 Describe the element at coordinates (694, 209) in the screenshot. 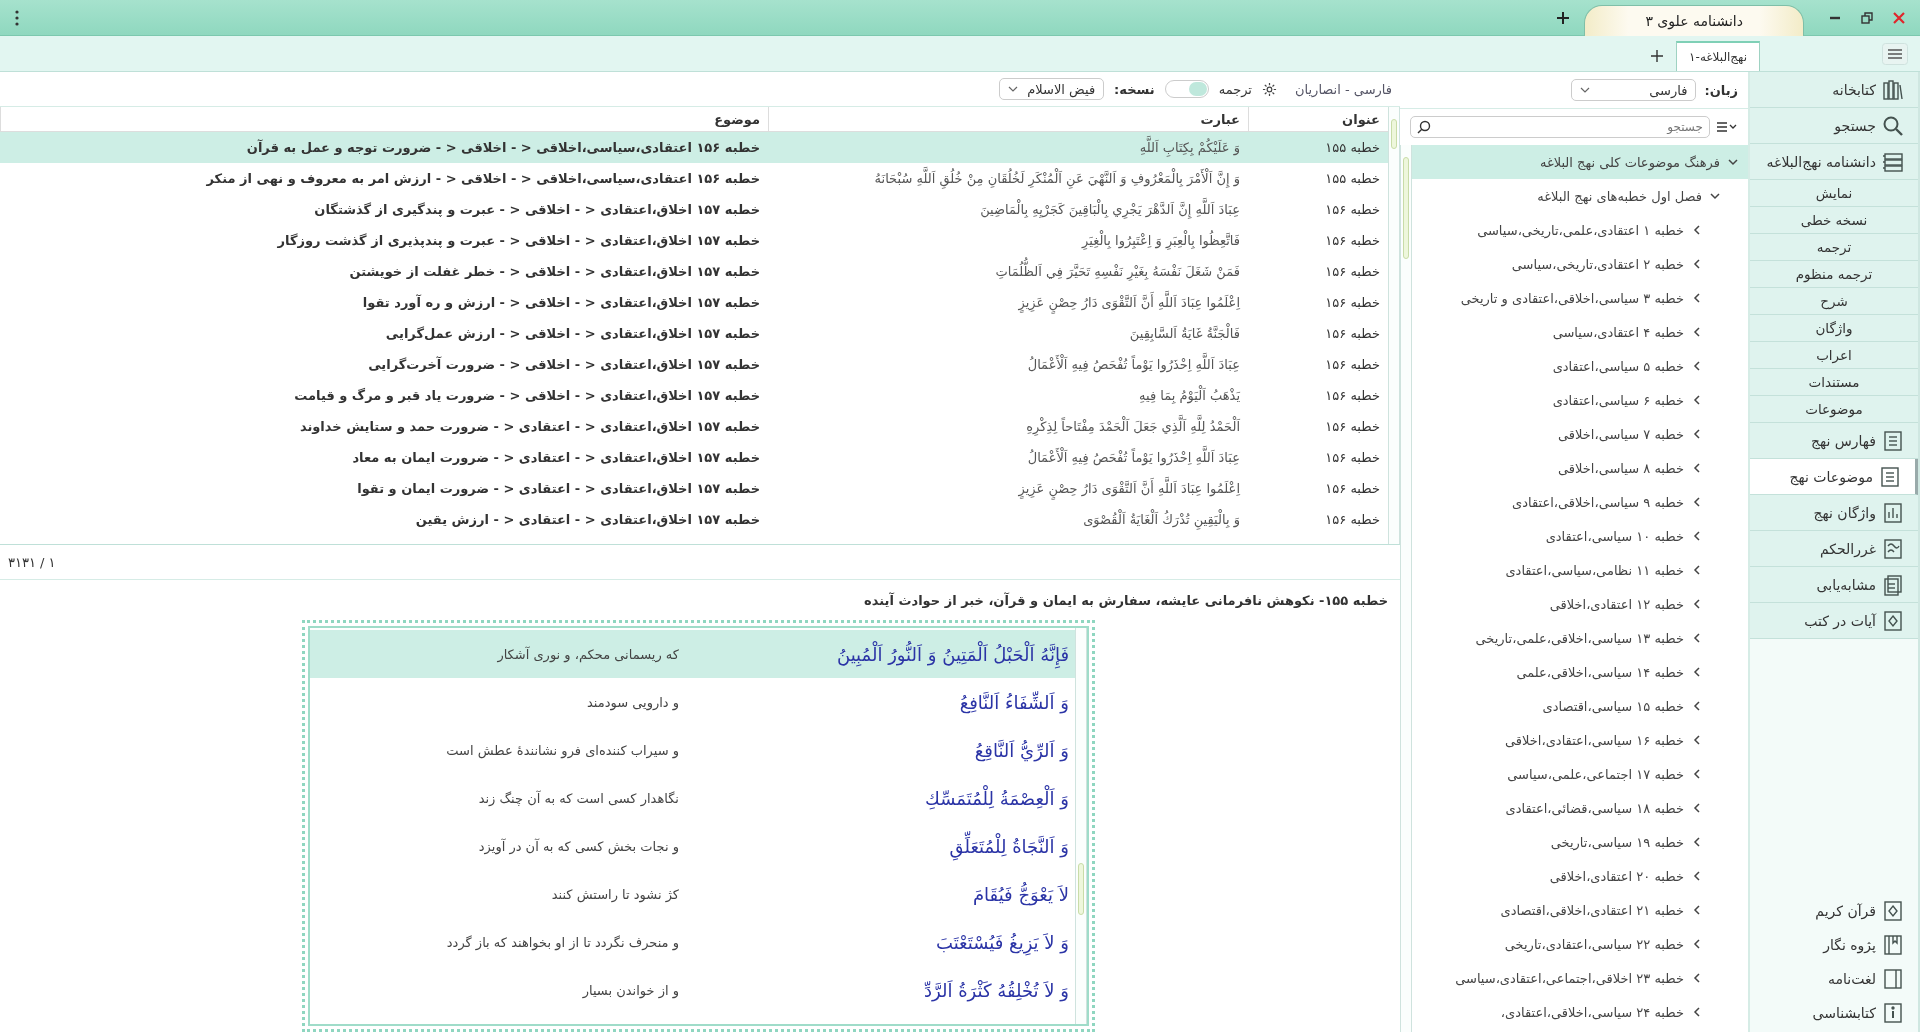

I see `table-row: خطبه ۱۵۶ عِبَادَ اَللَّهِ إِنَّ اَلدَّهْرَ يَجْرِي بِالْبَاقِينَ كَجَرْيِهِ بِالْمَاضِينَ خطبه ۱۵۷ اخلاق،اعتقادی < - اخلاقی < - عبرت و پندگیری از گذشتگان` at that location.